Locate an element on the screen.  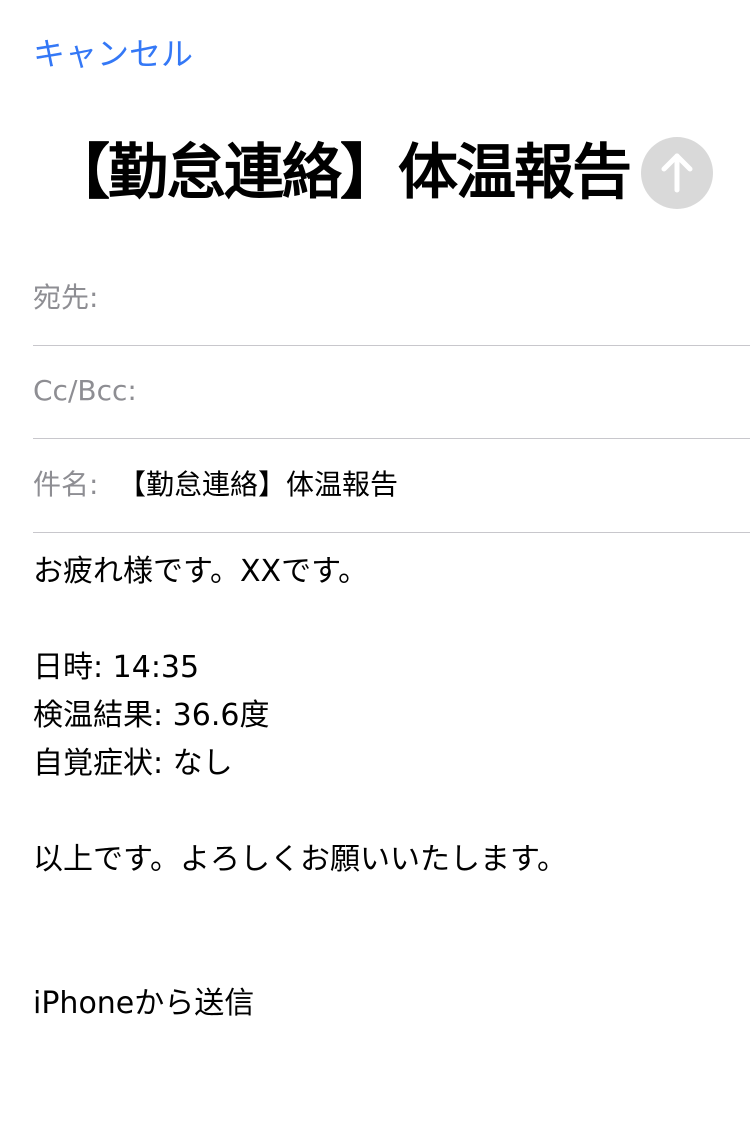
body-symptoms: 自覚症状: なし is located at coordinates (133, 763).